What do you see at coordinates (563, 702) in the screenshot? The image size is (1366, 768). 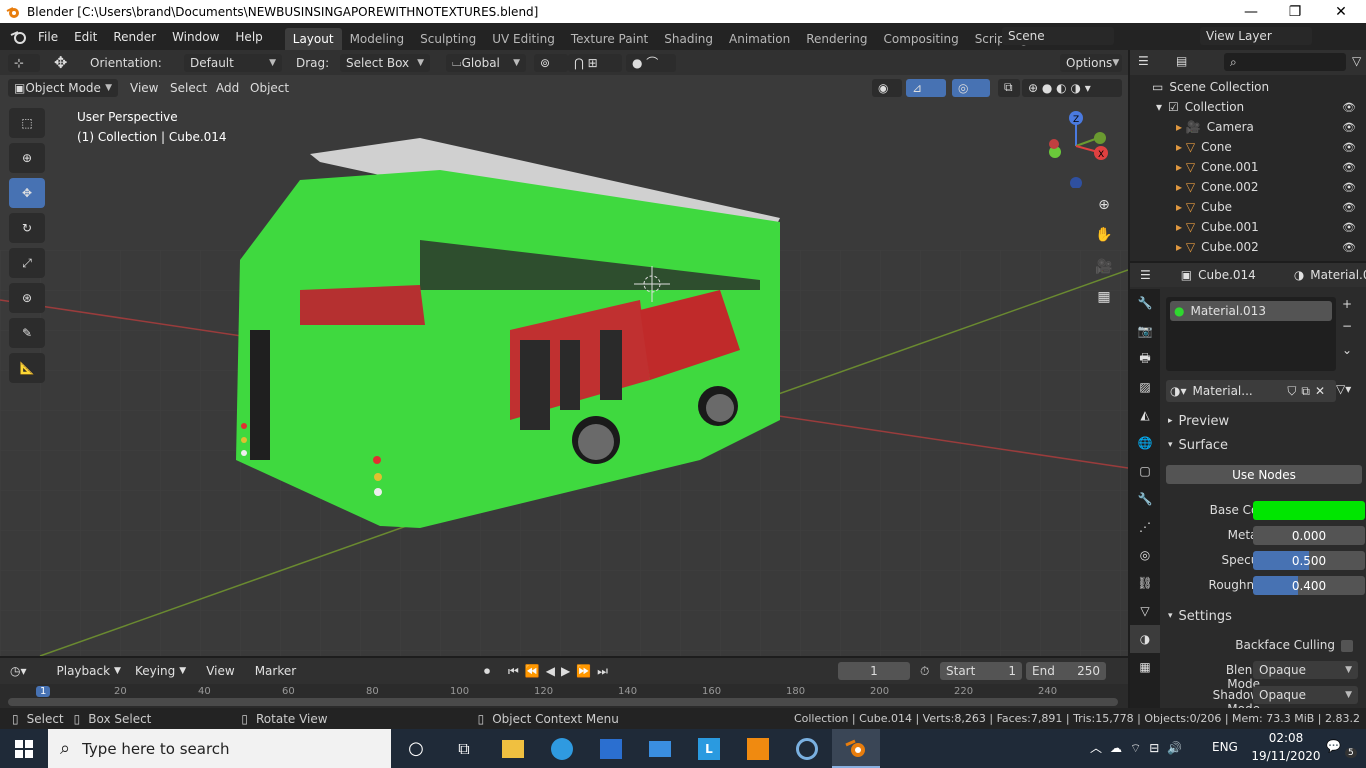 I see `timeline-scrollbar` at bounding box center [563, 702].